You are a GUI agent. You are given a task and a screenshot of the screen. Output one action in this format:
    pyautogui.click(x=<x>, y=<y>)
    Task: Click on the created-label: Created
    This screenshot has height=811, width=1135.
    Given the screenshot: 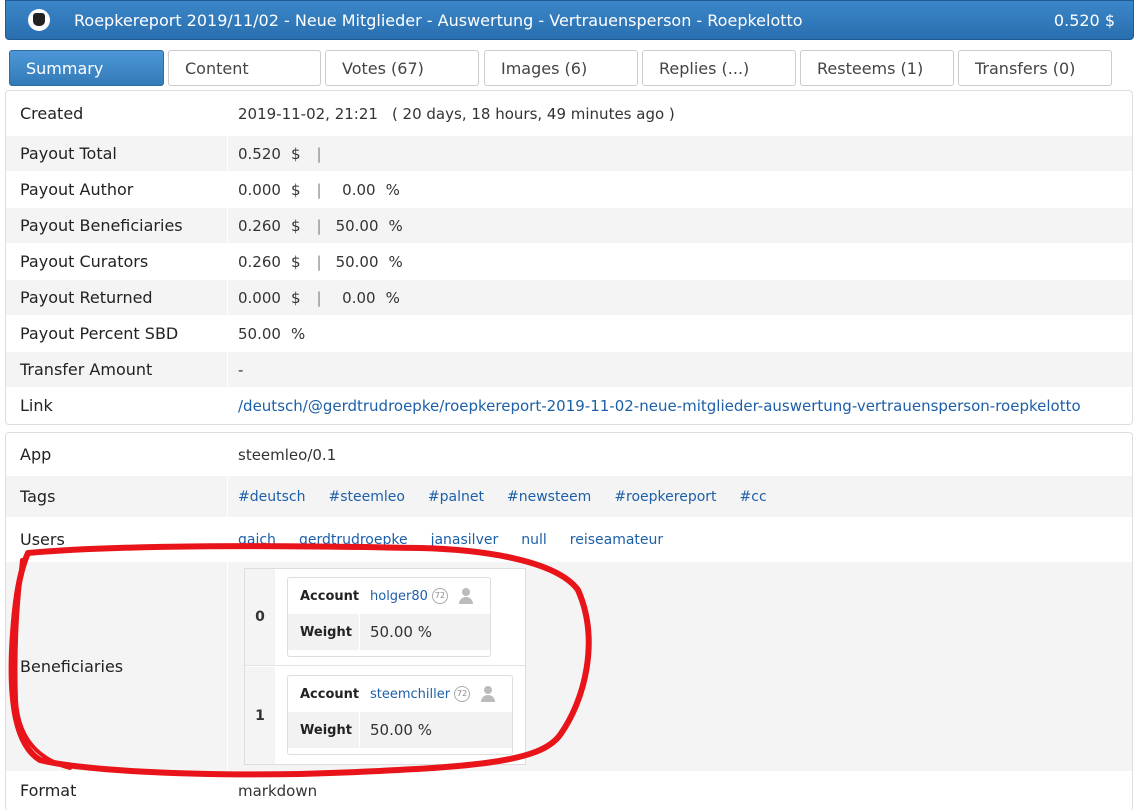 What is the action you would take?
    pyautogui.click(x=117, y=113)
    